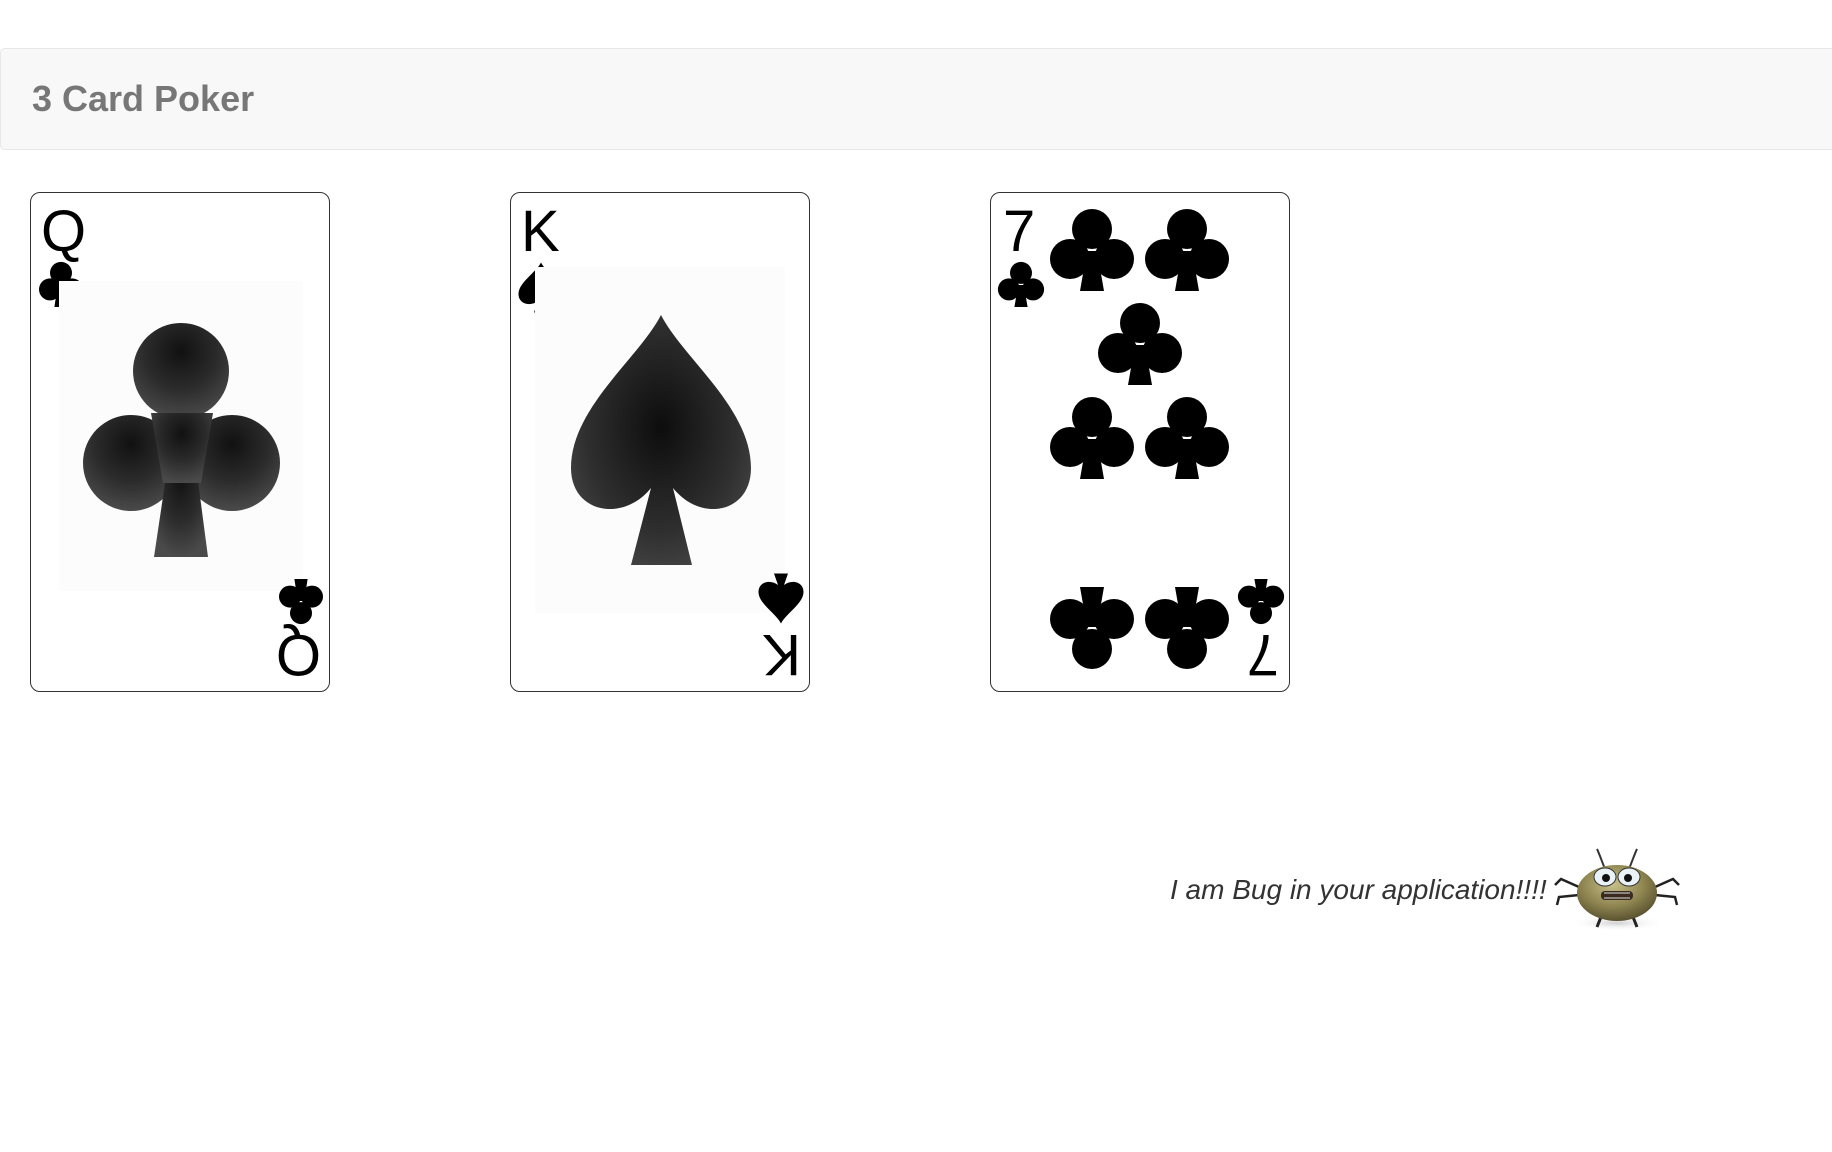 The width and height of the screenshot is (1832, 1152). What do you see at coordinates (1019, 231) in the screenshot?
I see `card-rank-top: 7` at bounding box center [1019, 231].